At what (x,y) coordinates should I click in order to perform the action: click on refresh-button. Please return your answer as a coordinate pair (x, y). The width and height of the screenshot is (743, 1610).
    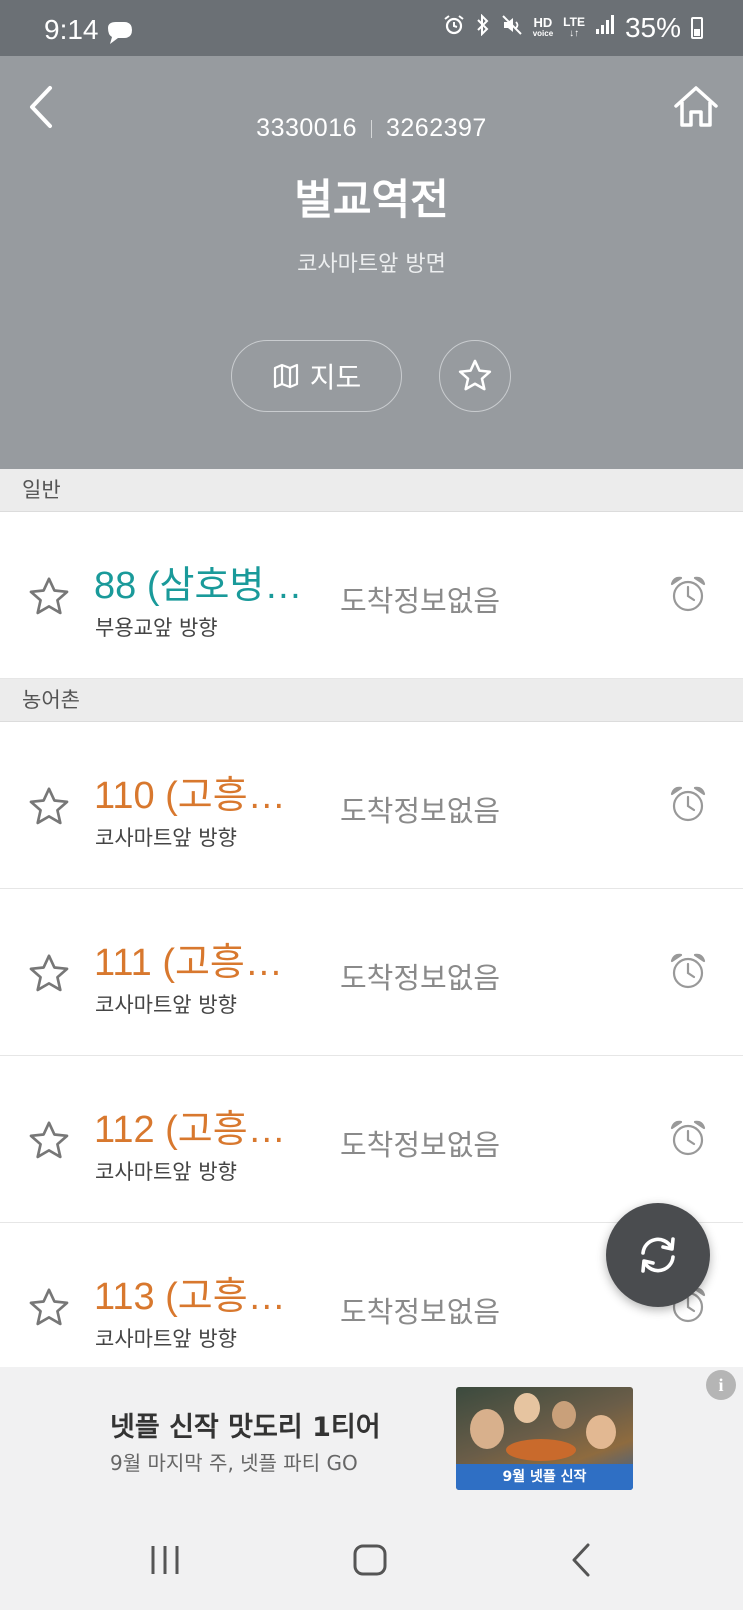
    Looking at the image, I should click on (658, 1255).